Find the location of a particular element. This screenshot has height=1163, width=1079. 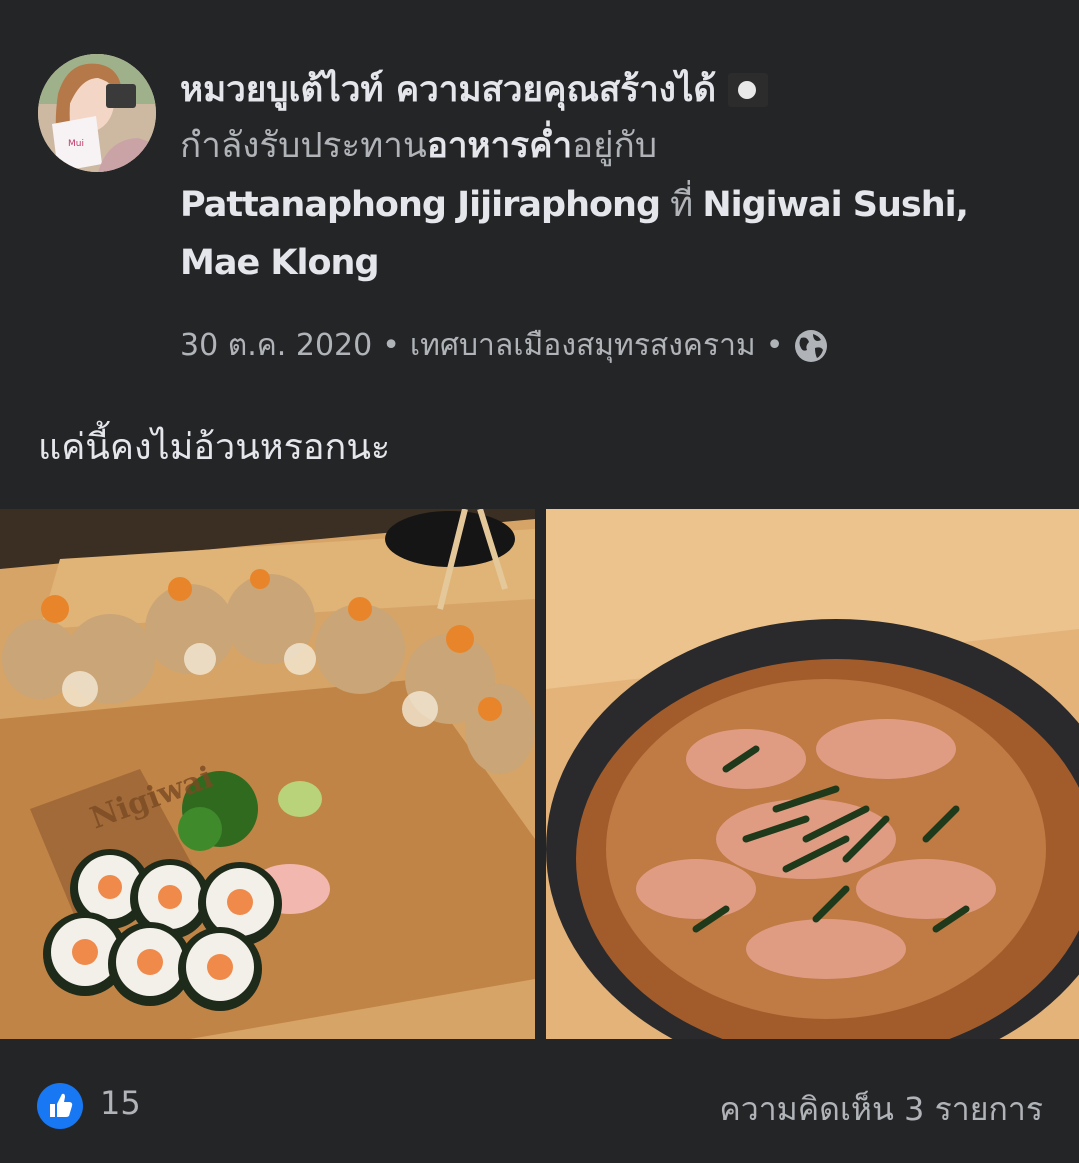

at-word: ที่ is located at coordinates (681, 205).